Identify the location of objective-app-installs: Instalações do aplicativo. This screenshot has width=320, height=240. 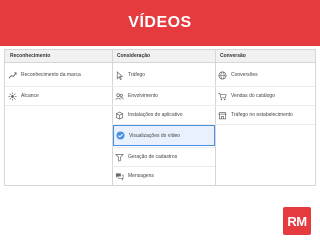
(164, 115).